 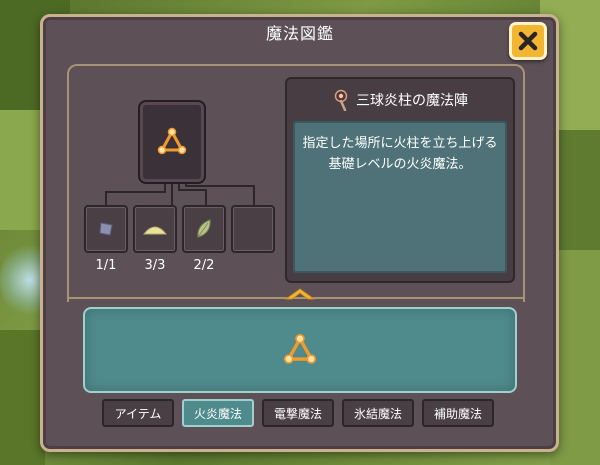 I want to click on tab-ice-magic: 氷結魔法, so click(x=378, y=413).